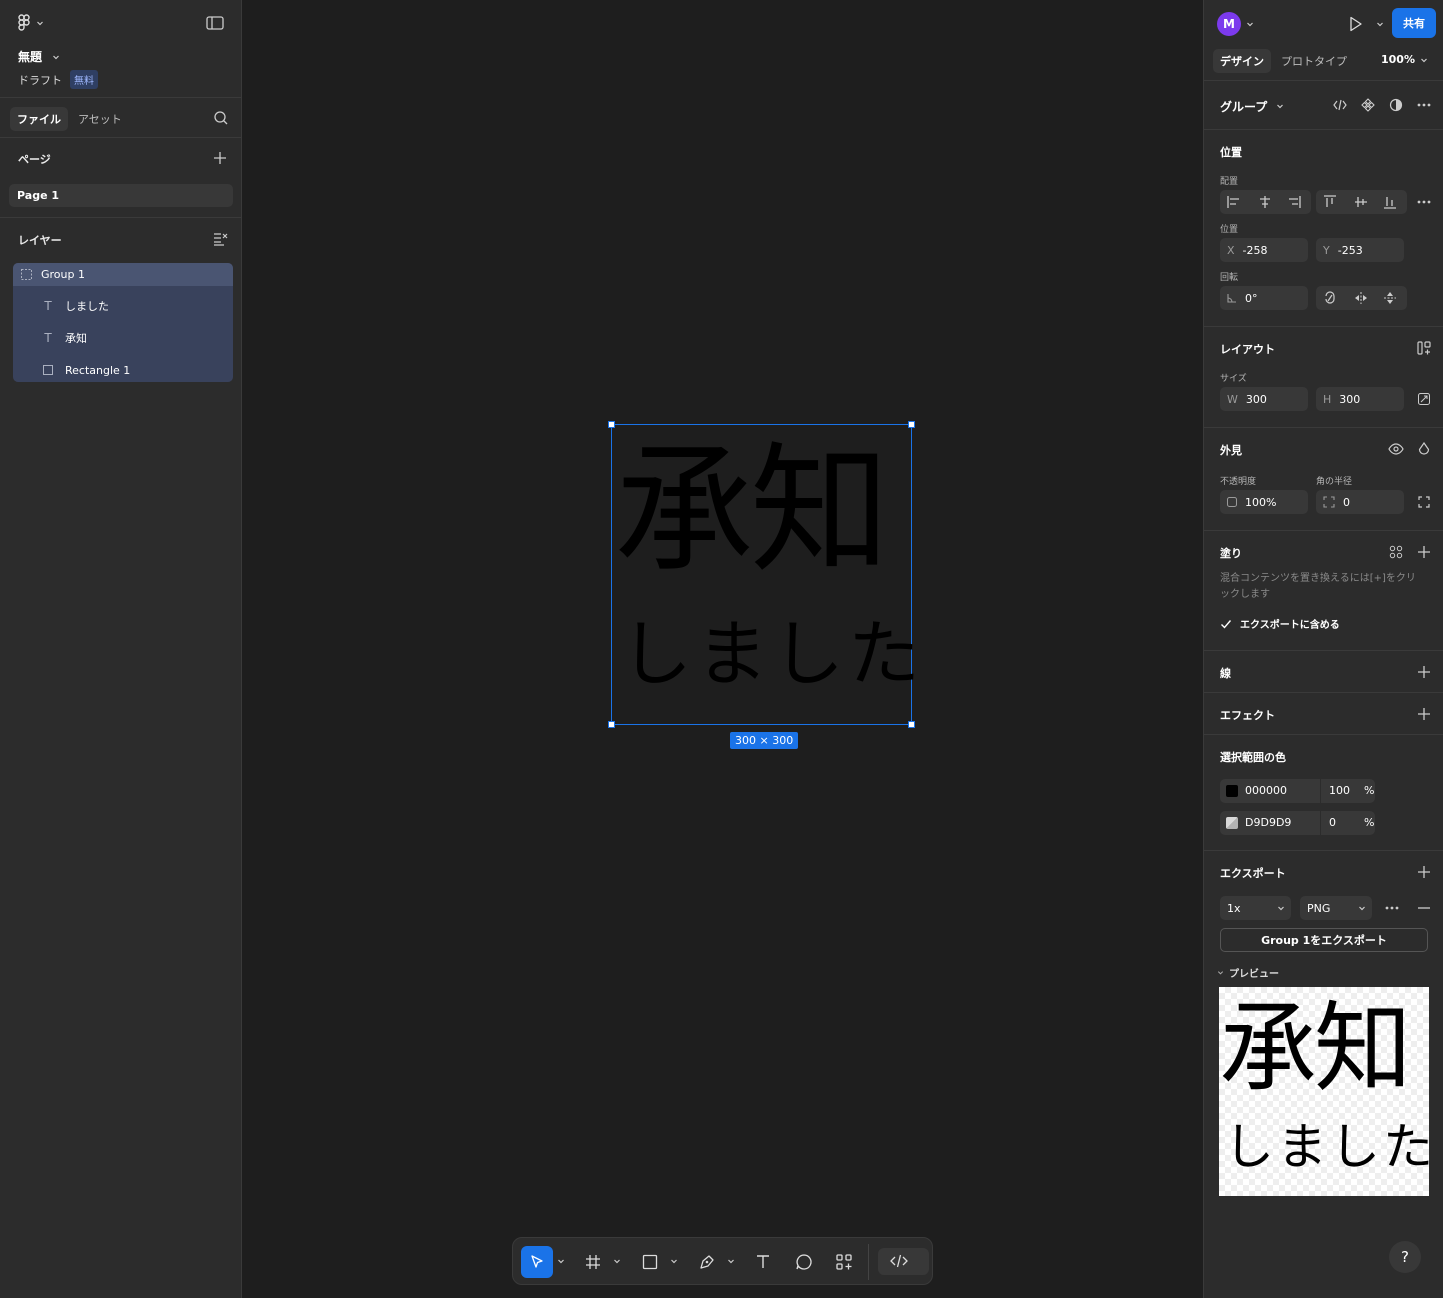 The width and height of the screenshot is (1443, 1298). I want to click on radius-label: 角の半径, so click(1334, 482).